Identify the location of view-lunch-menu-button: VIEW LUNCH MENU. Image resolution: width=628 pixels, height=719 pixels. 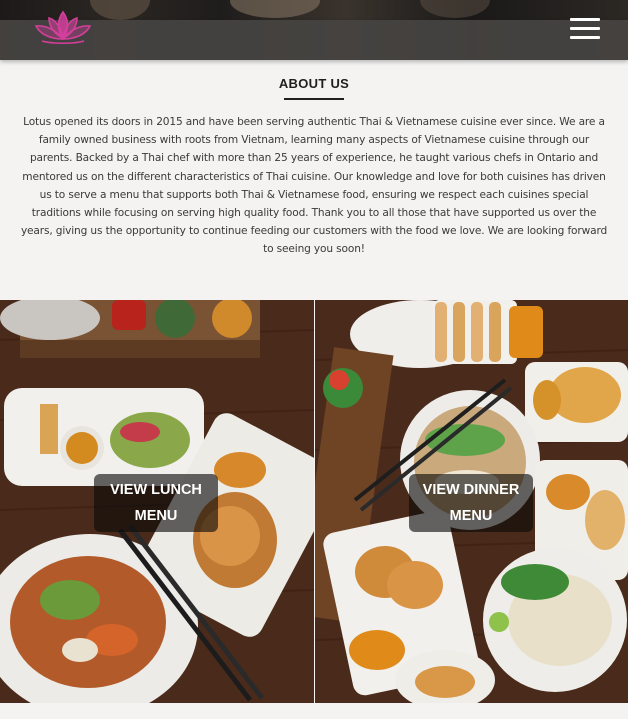
(156, 503).